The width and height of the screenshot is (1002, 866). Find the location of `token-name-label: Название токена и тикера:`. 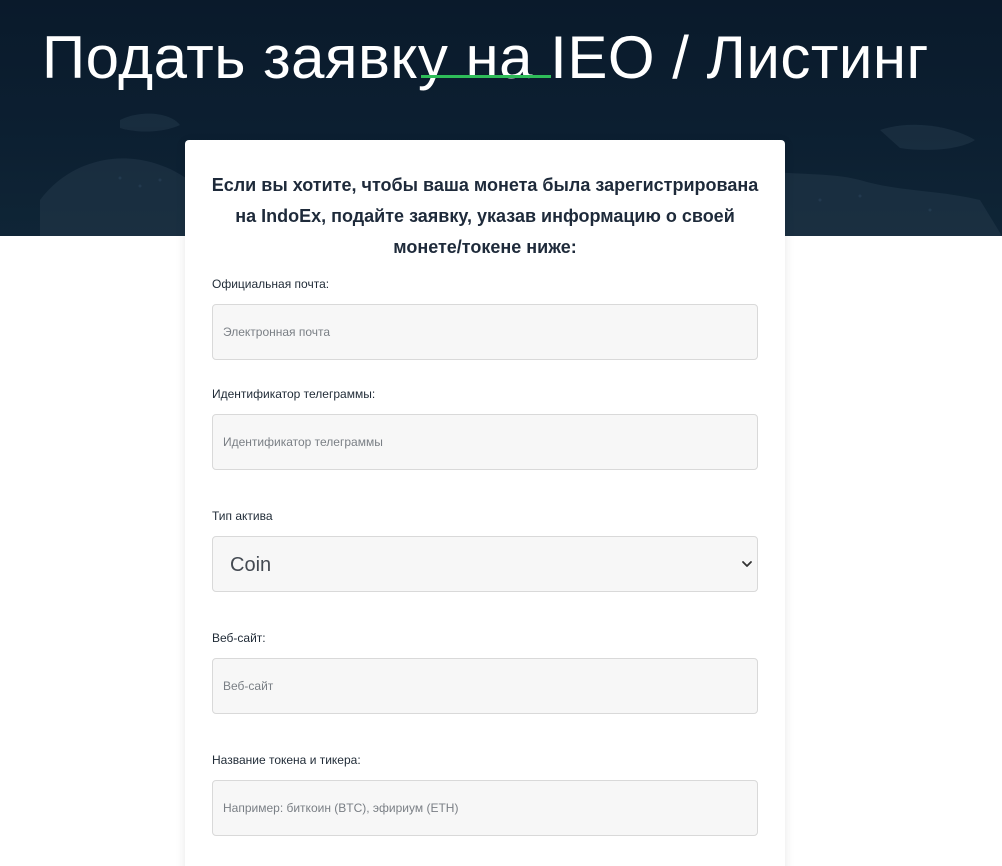

token-name-label: Название токена и тикера: is located at coordinates (286, 760).